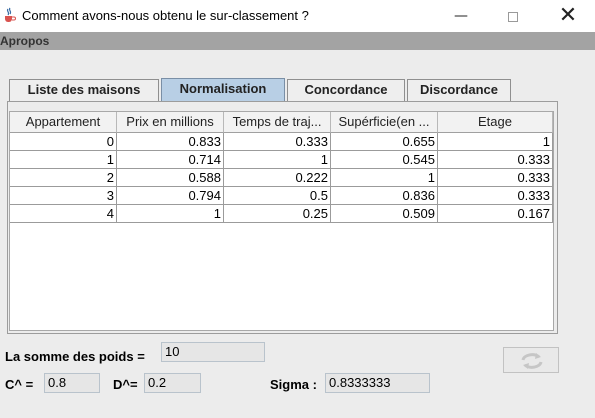 This screenshot has height=418, width=595. I want to click on table-cell: 0.833, so click(170, 142).